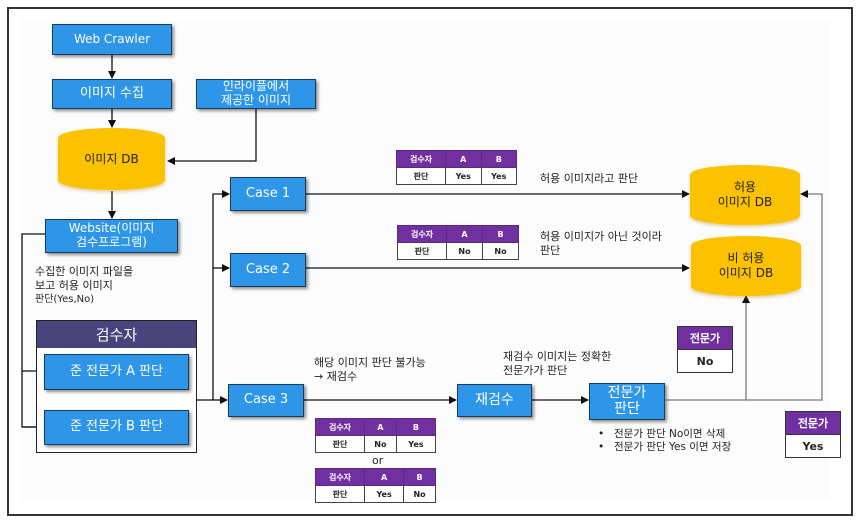  I want to click on not-allowed-db-line-1: 비 허용, so click(746, 258).